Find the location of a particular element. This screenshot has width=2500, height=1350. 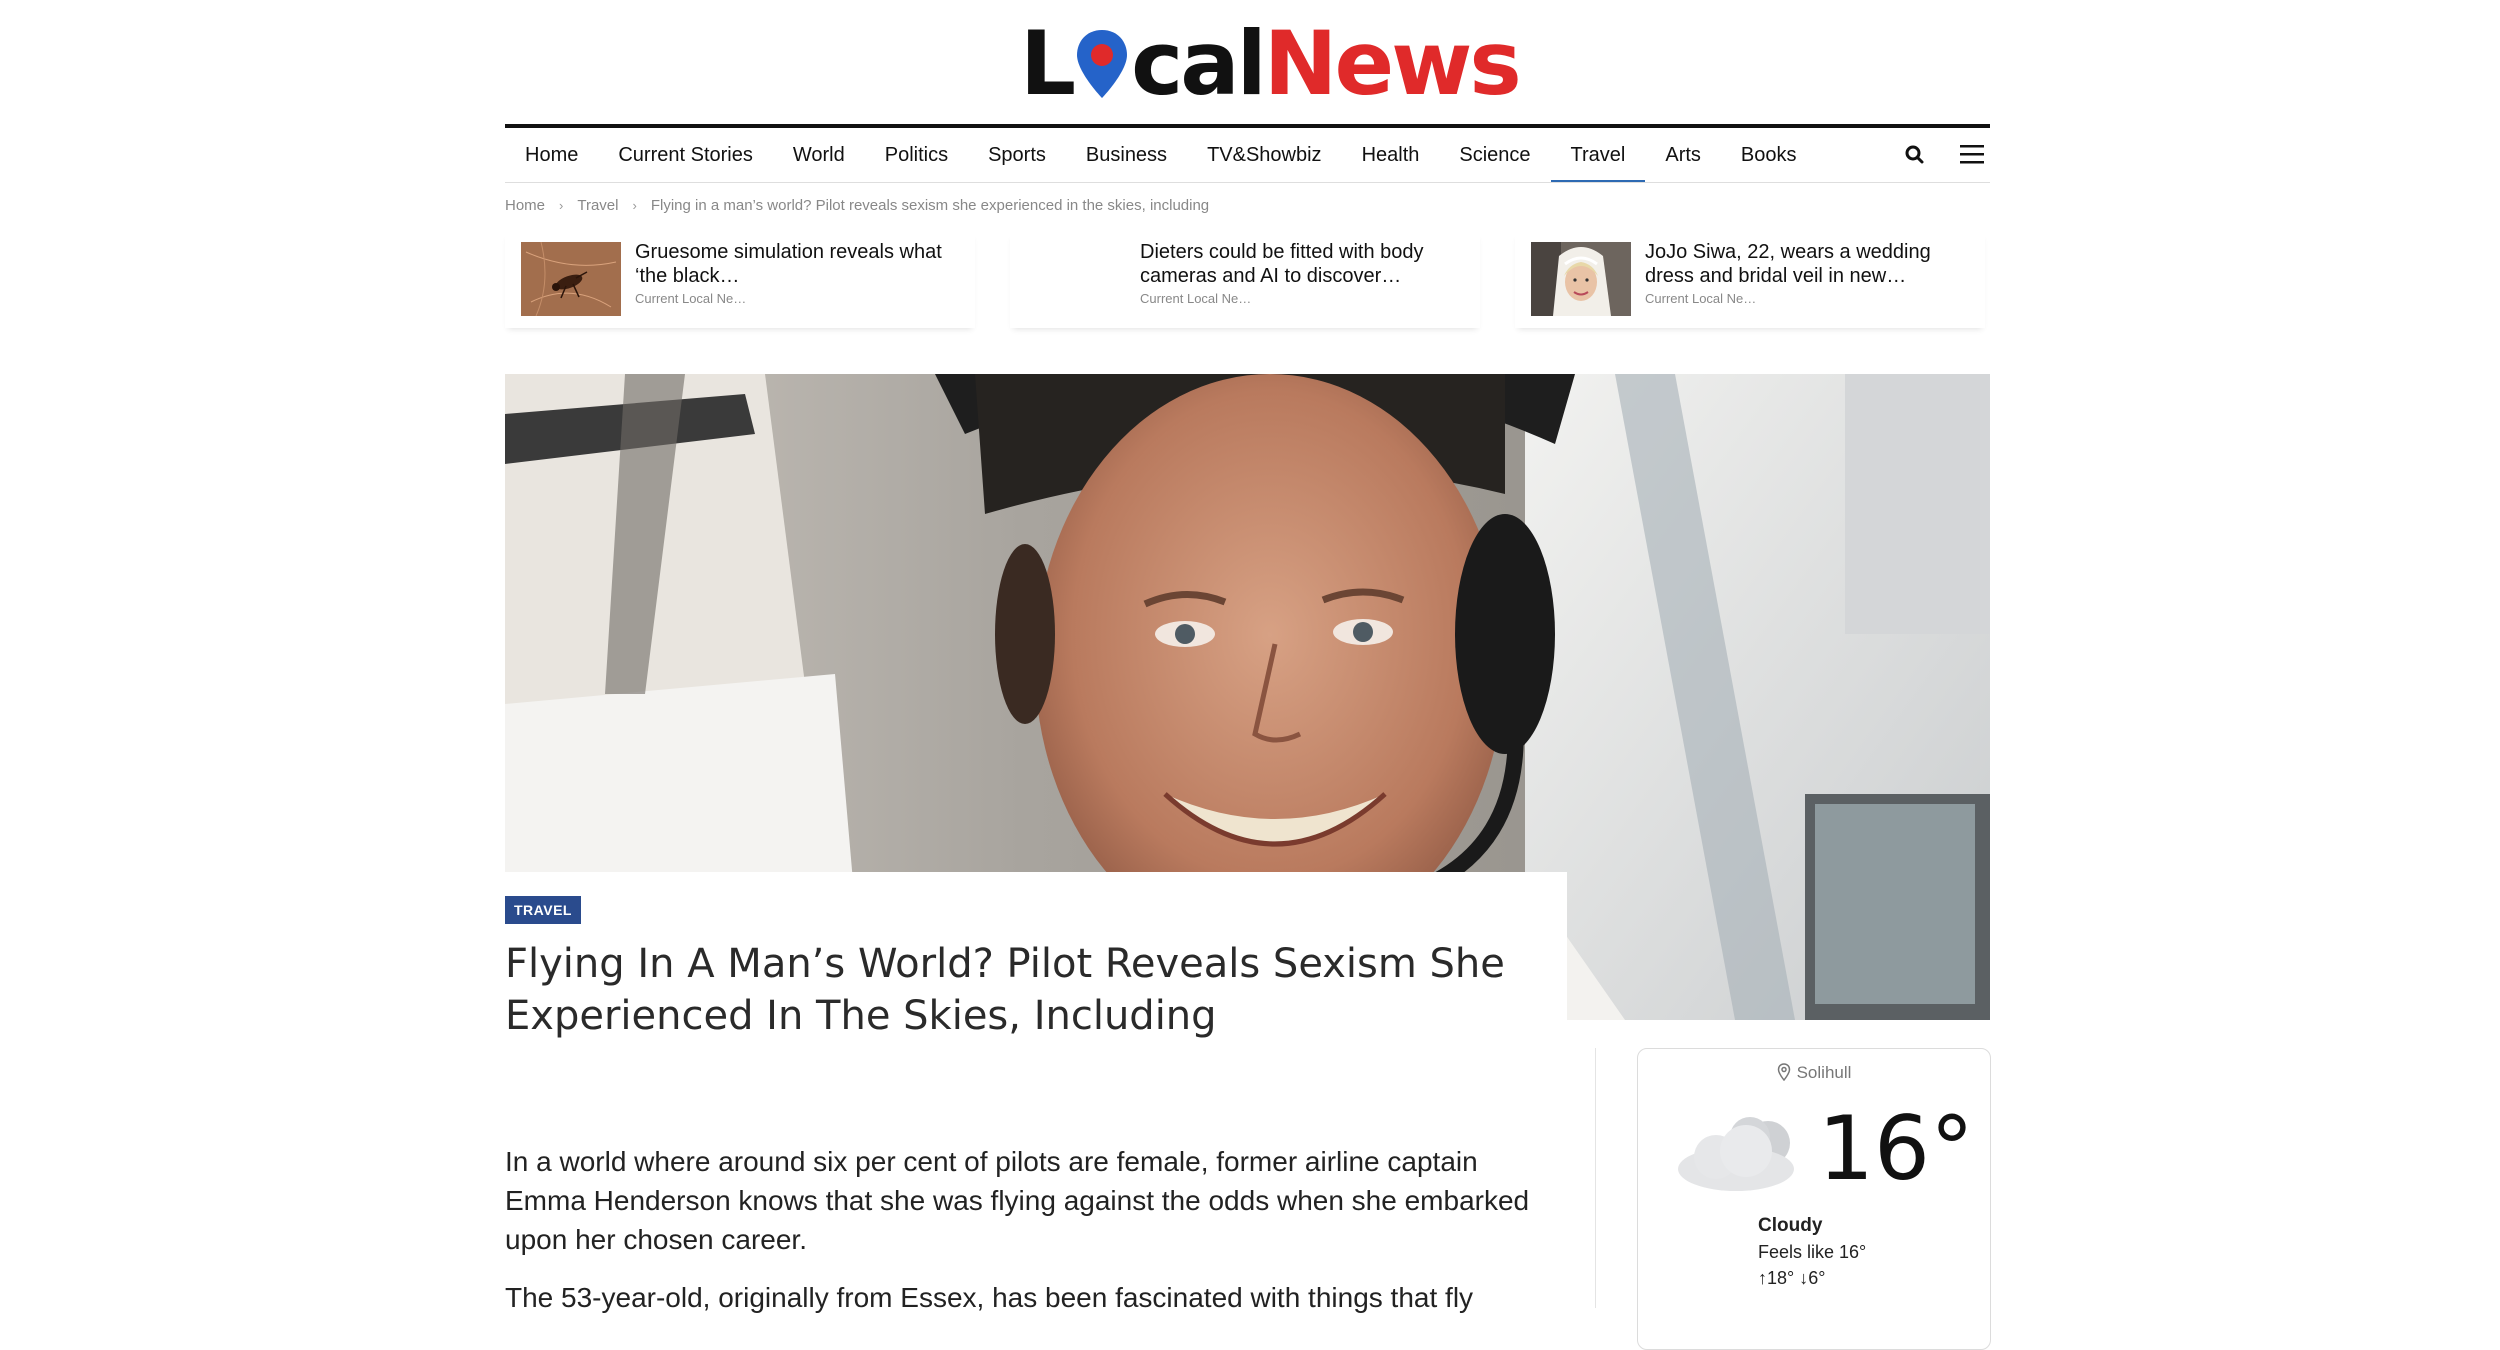

related-thumbnail-blank is located at coordinates (1076, 279).